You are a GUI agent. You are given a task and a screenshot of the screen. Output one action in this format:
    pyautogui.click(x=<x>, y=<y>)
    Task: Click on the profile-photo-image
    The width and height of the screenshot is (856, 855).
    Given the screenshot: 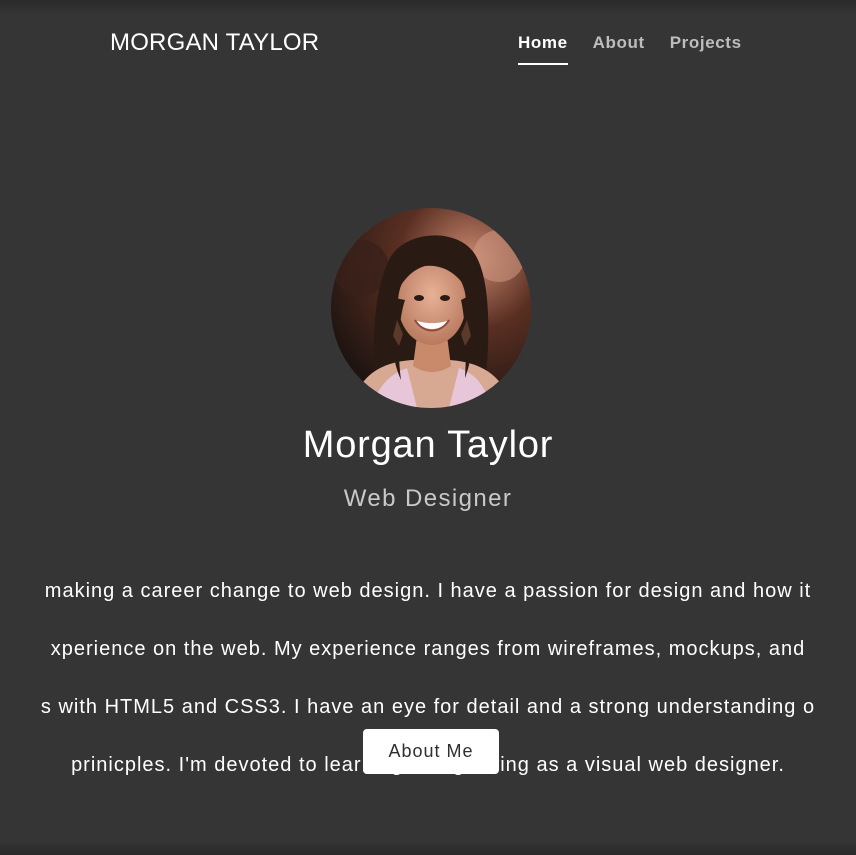 What is the action you would take?
    pyautogui.click(x=431, y=308)
    